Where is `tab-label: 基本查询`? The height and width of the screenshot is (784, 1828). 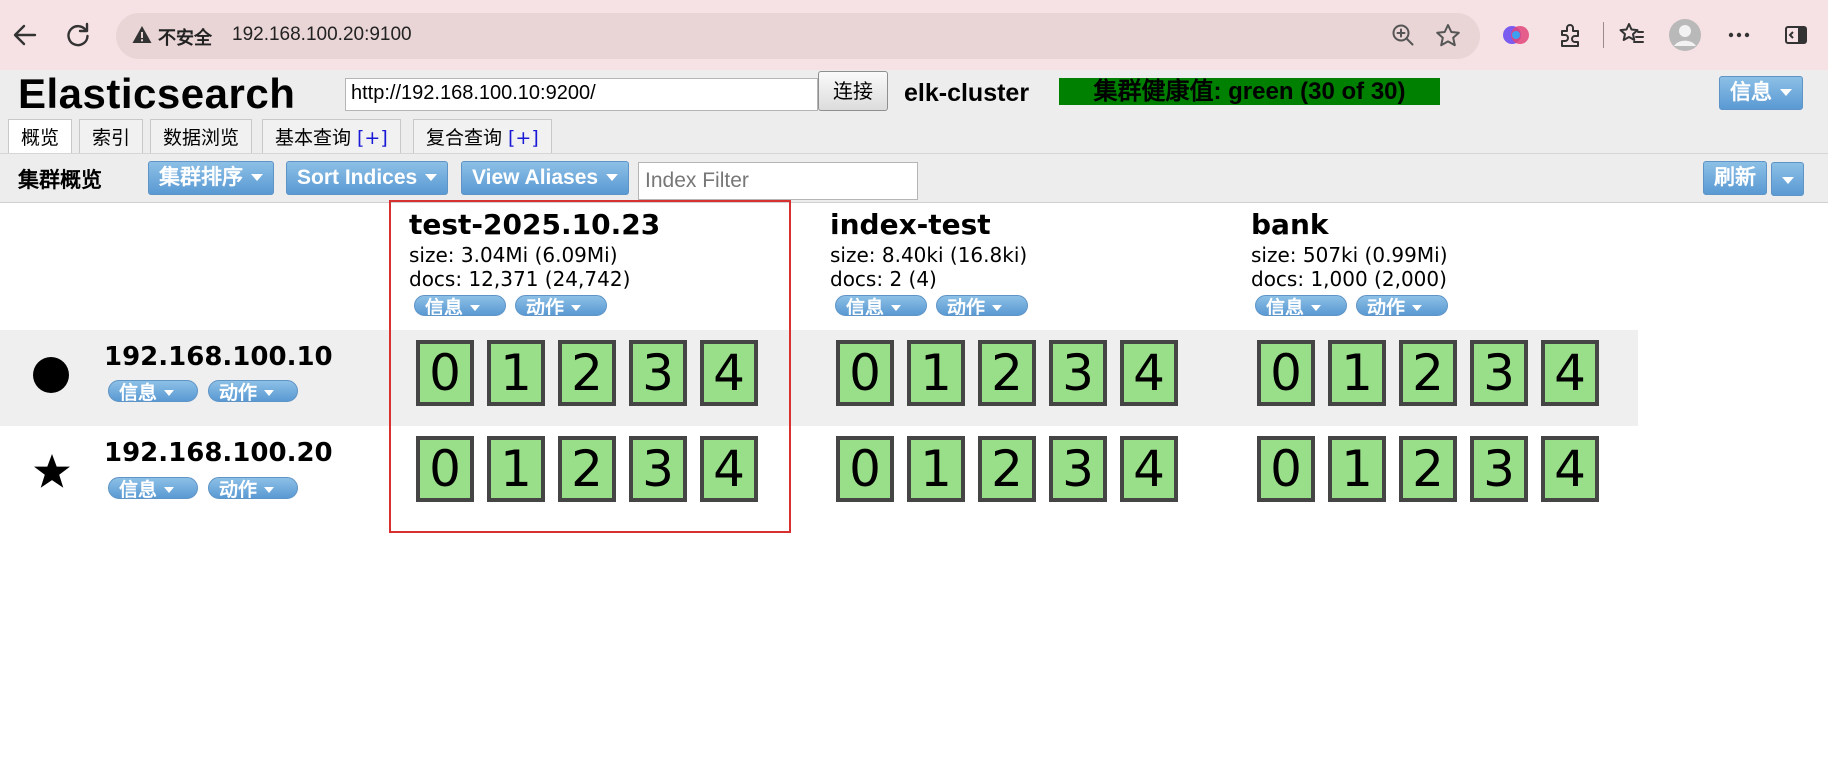
tab-label: 基本查询 is located at coordinates (313, 138).